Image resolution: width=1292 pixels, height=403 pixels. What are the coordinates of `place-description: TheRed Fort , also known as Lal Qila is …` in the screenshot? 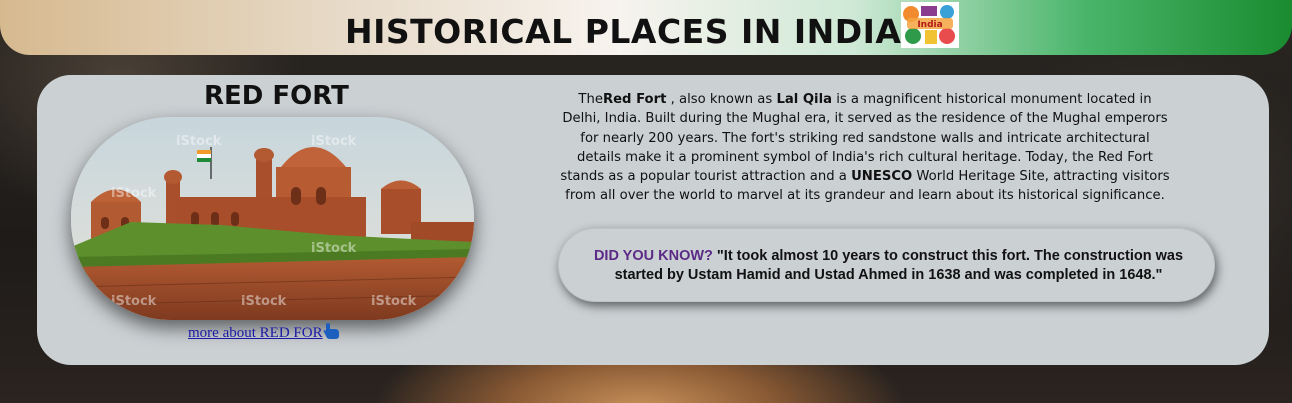 It's located at (865, 148).